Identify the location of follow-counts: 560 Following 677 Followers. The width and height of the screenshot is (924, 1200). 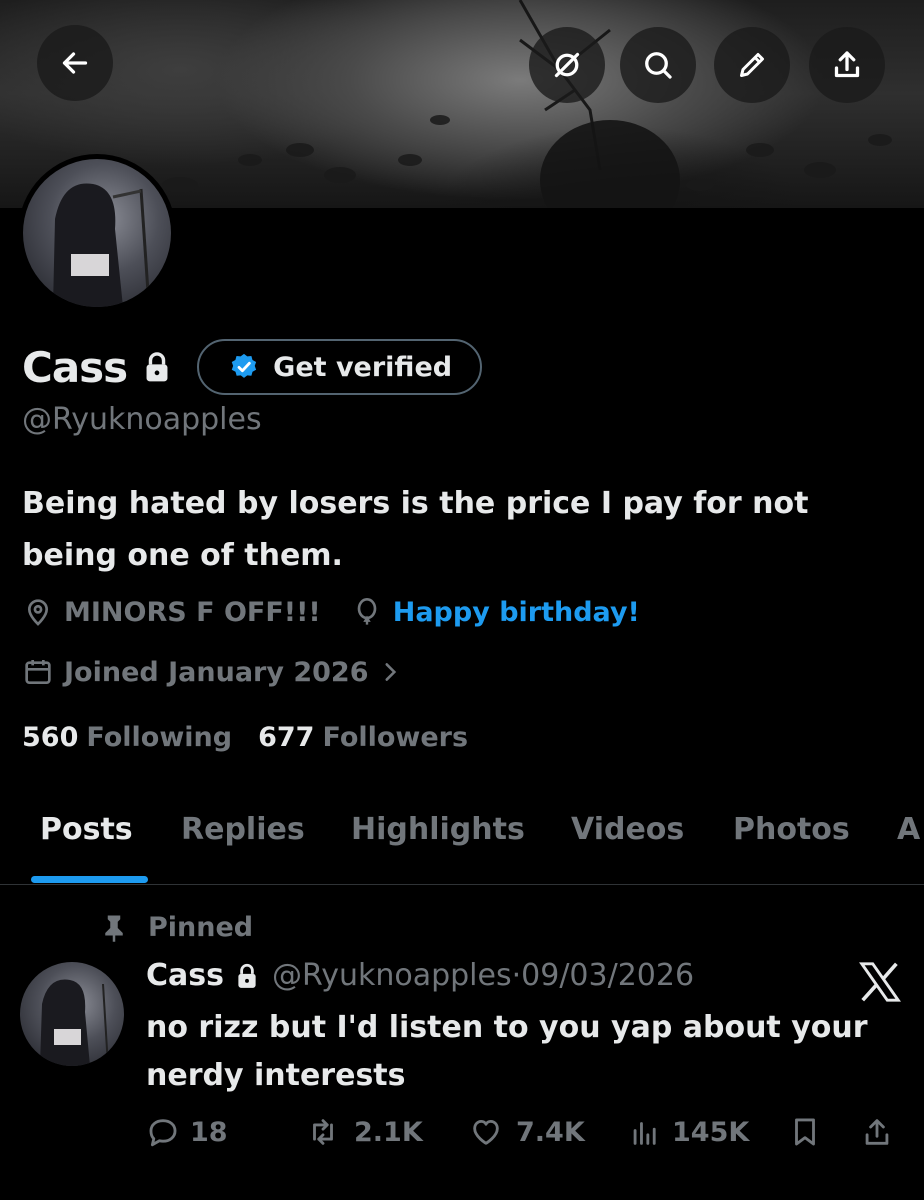
(245, 737).